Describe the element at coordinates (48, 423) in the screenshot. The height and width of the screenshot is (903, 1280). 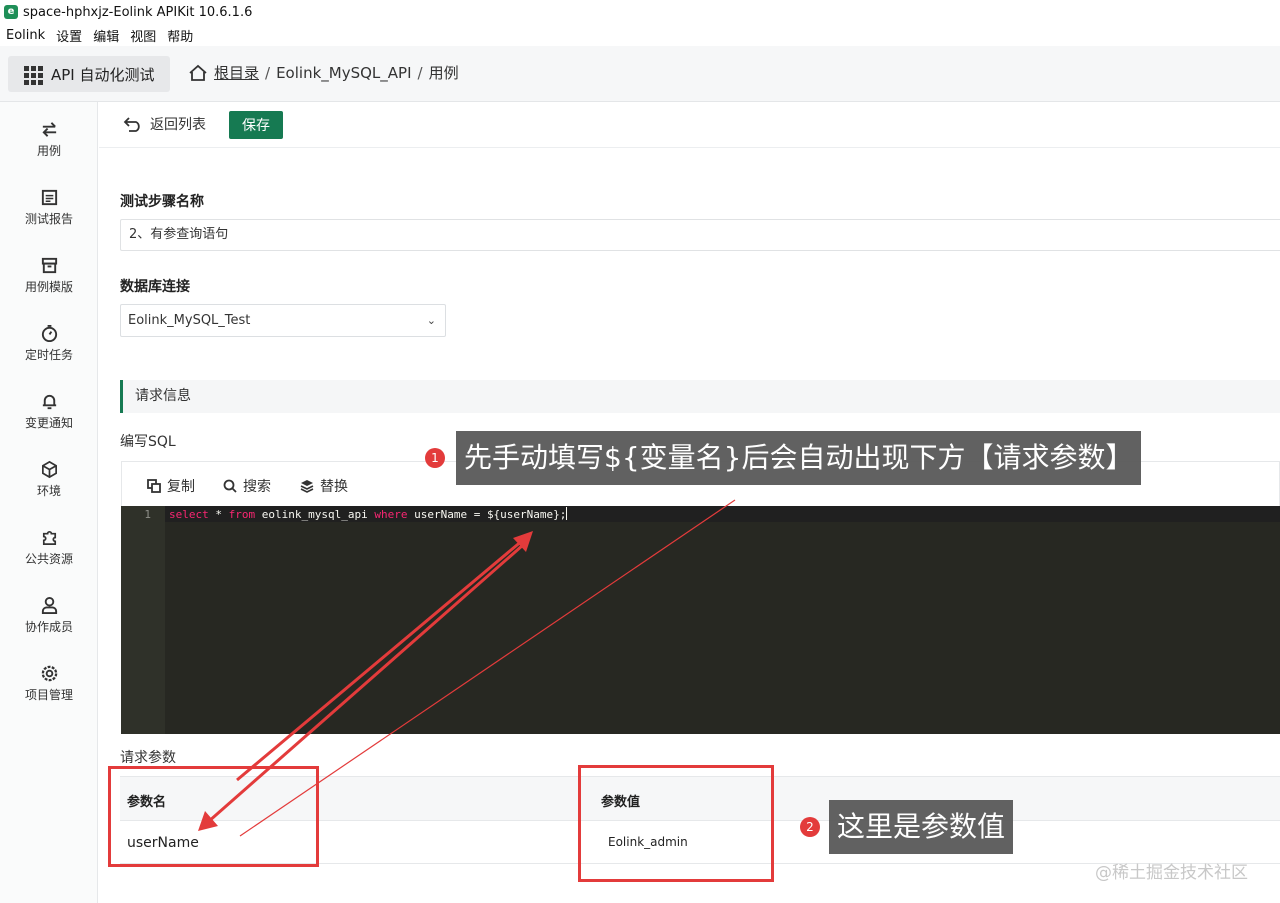
I see `sidebar-item-label: 变更通知` at that location.